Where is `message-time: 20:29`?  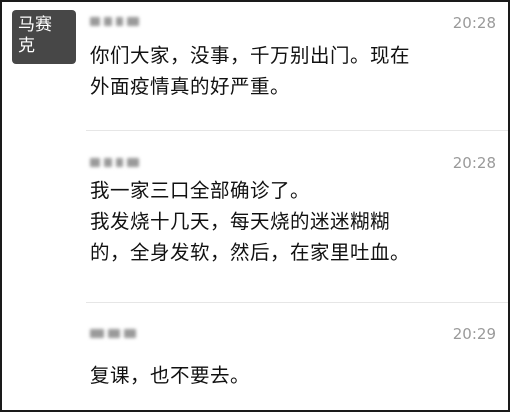 message-time: 20:29 is located at coordinates (474, 334).